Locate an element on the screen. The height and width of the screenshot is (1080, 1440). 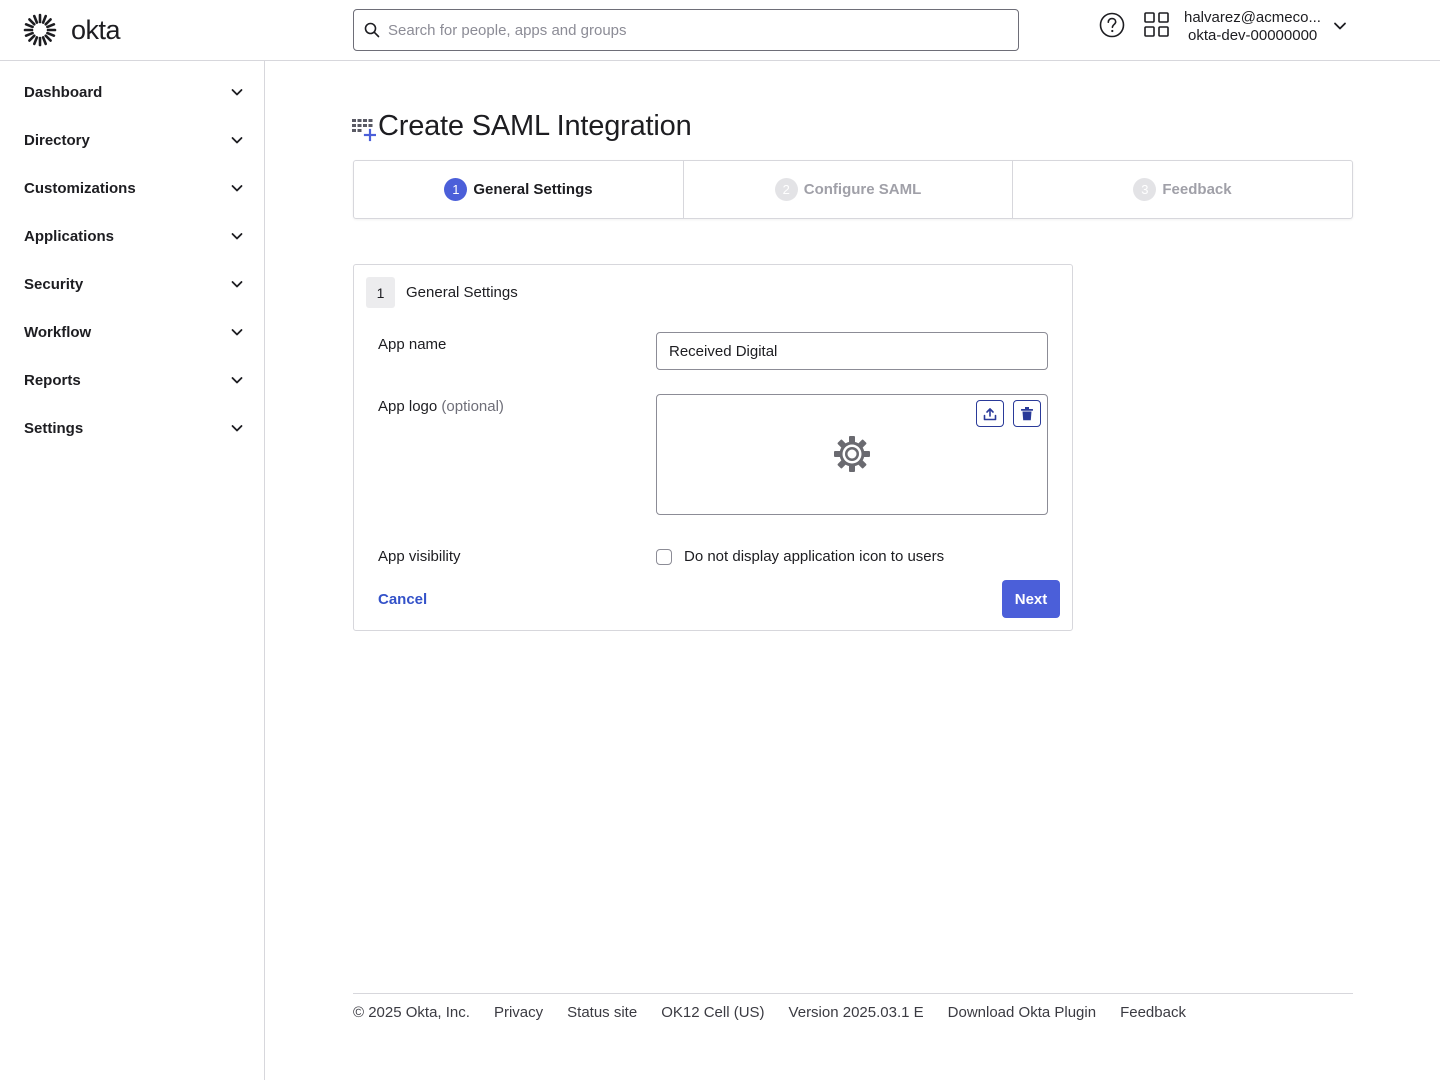
page-title-text: Create SAML Integration is located at coordinates (535, 126).